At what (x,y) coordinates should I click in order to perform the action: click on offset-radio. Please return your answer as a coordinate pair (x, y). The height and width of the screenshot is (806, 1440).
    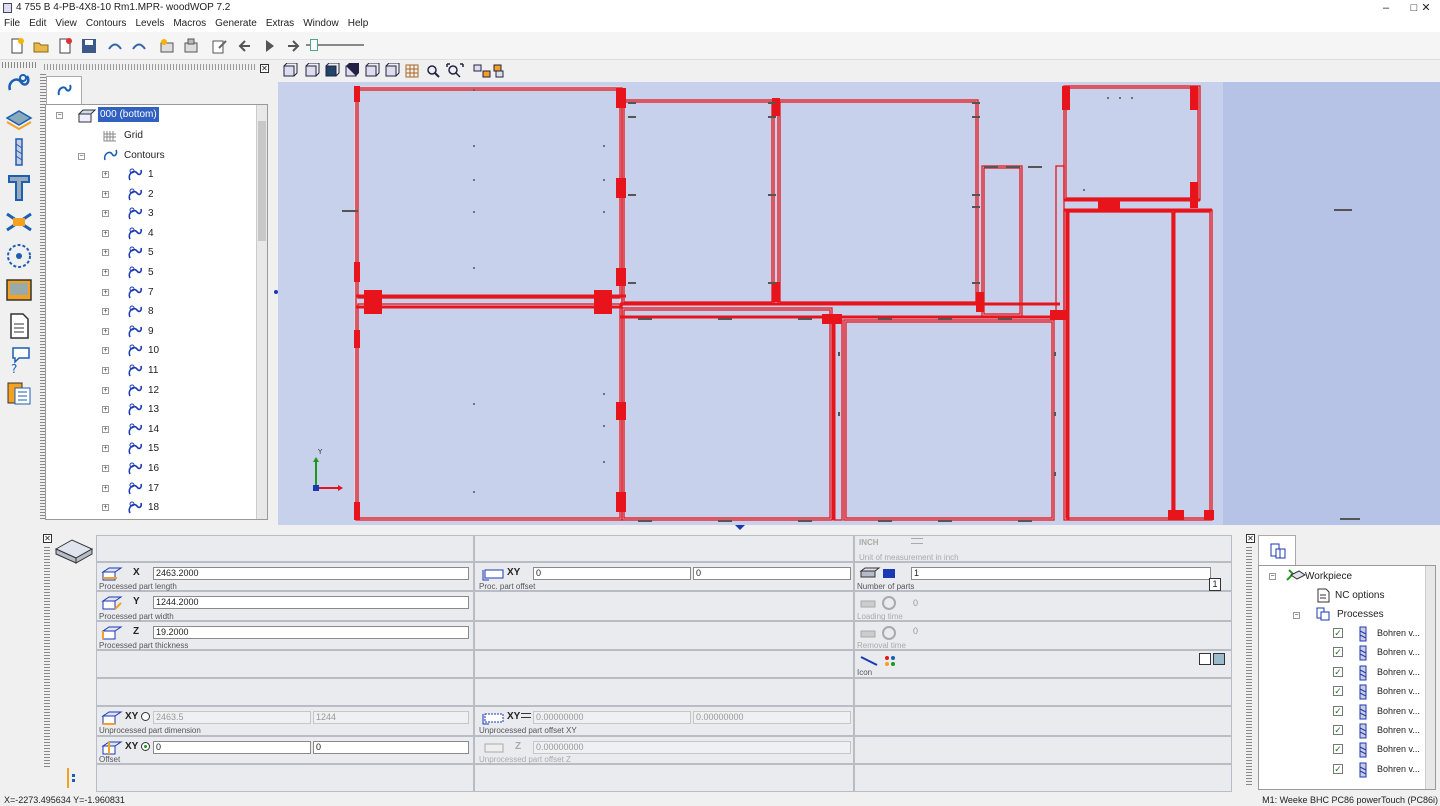
    Looking at the image, I should click on (145, 746).